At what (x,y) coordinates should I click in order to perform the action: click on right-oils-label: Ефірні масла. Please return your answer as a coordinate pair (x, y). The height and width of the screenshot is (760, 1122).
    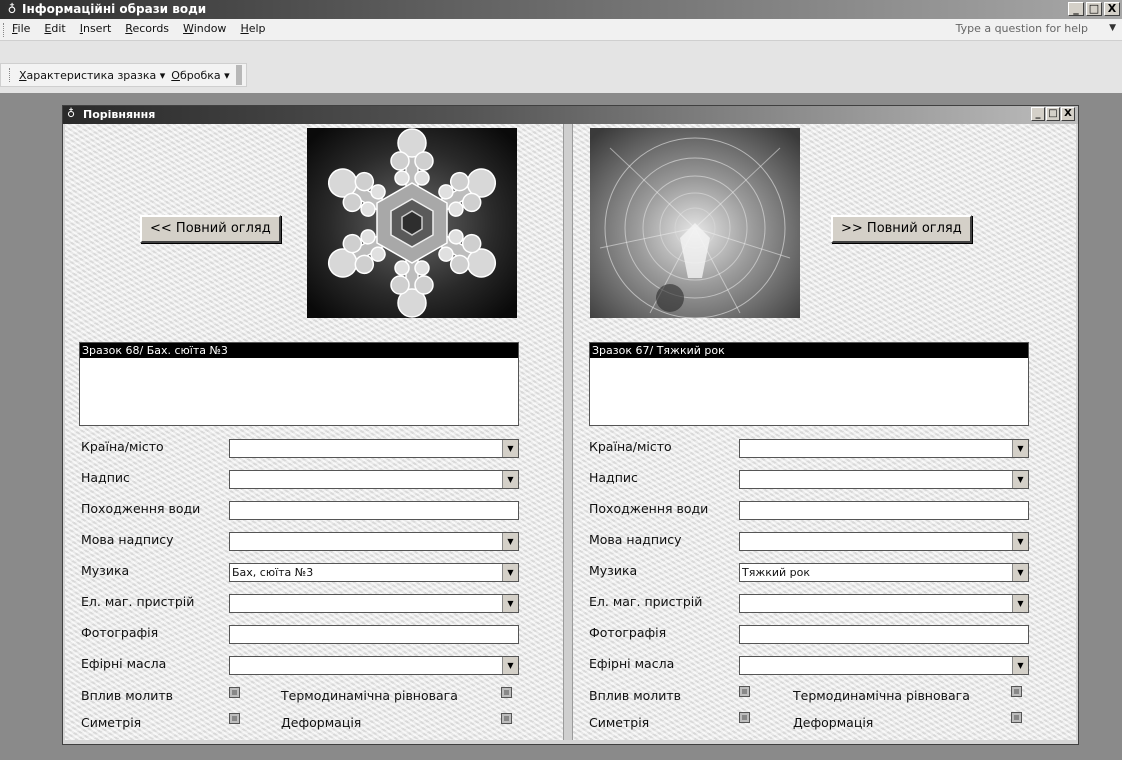
    Looking at the image, I should click on (632, 663).